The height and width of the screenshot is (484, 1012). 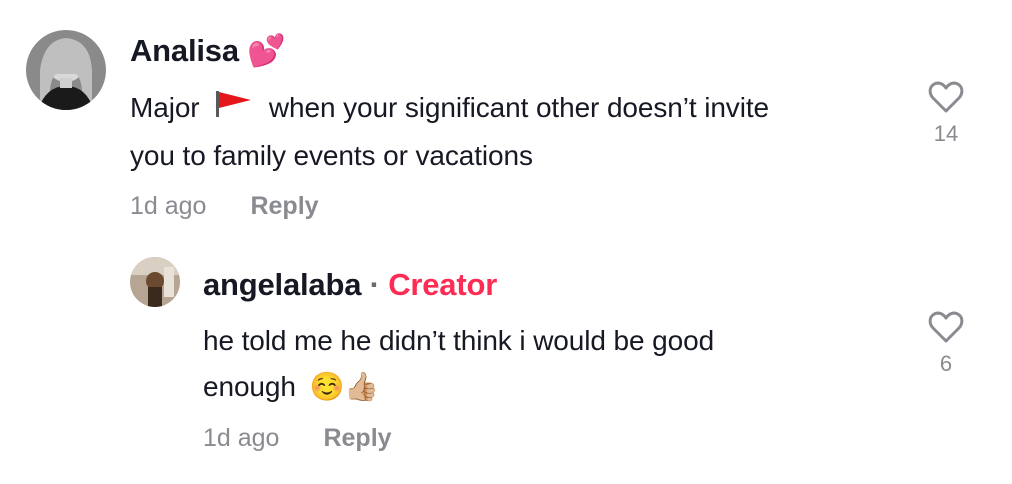 What do you see at coordinates (946, 133) in the screenshot?
I see `like-count: 14` at bounding box center [946, 133].